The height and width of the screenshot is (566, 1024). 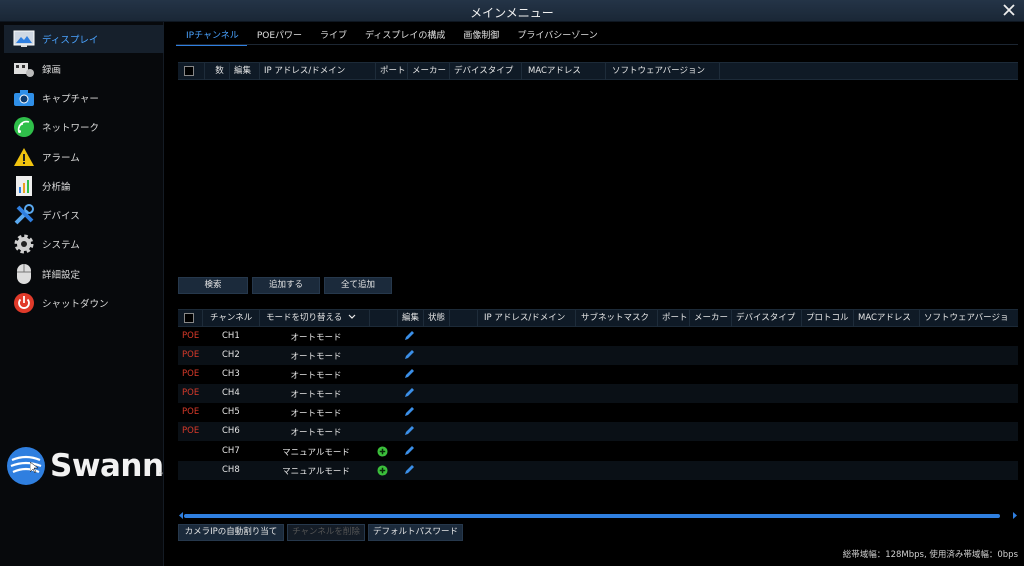 I want to click on mouse-icon, so click(x=24, y=274).